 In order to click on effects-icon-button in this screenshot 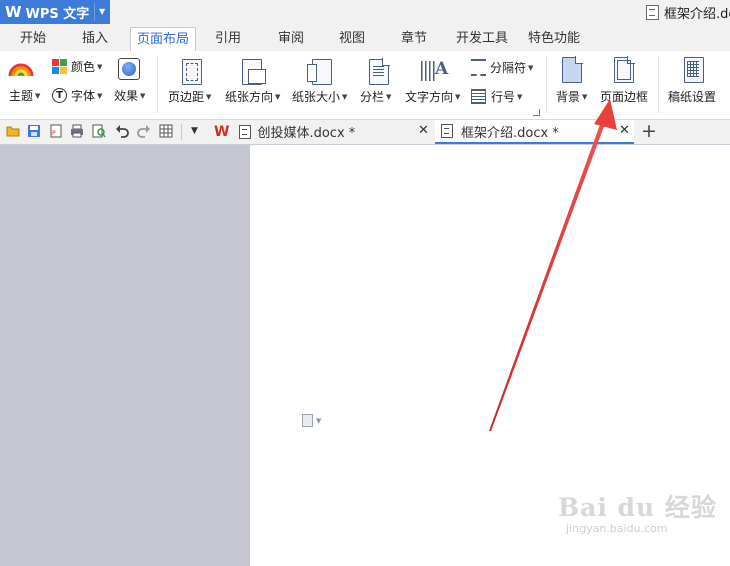, I will do `click(129, 69)`.